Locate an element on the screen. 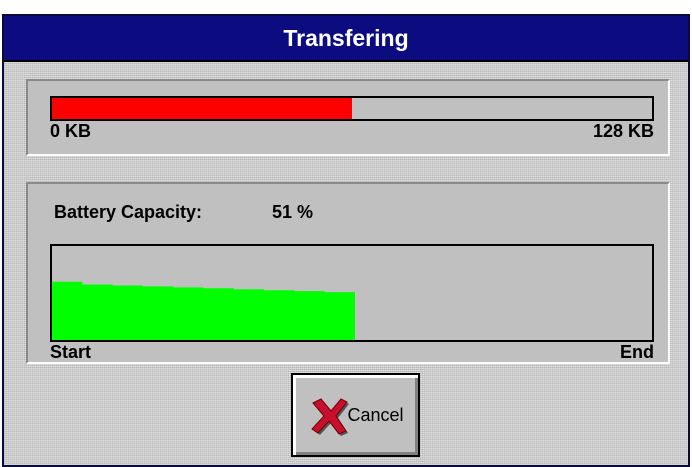 The width and height of the screenshot is (692, 467). title-bar: Transfering is located at coordinates (346, 39).